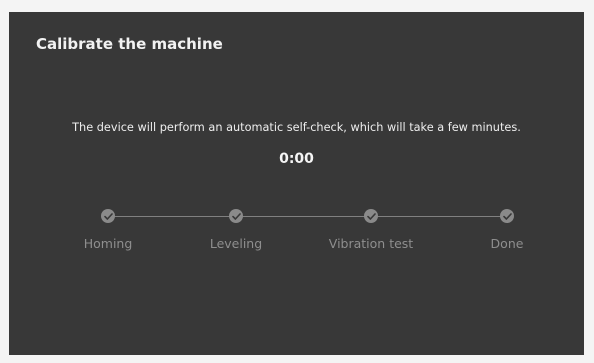 This screenshot has width=594, height=363. I want to click on step-vibration-test-check-icon, so click(371, 216).